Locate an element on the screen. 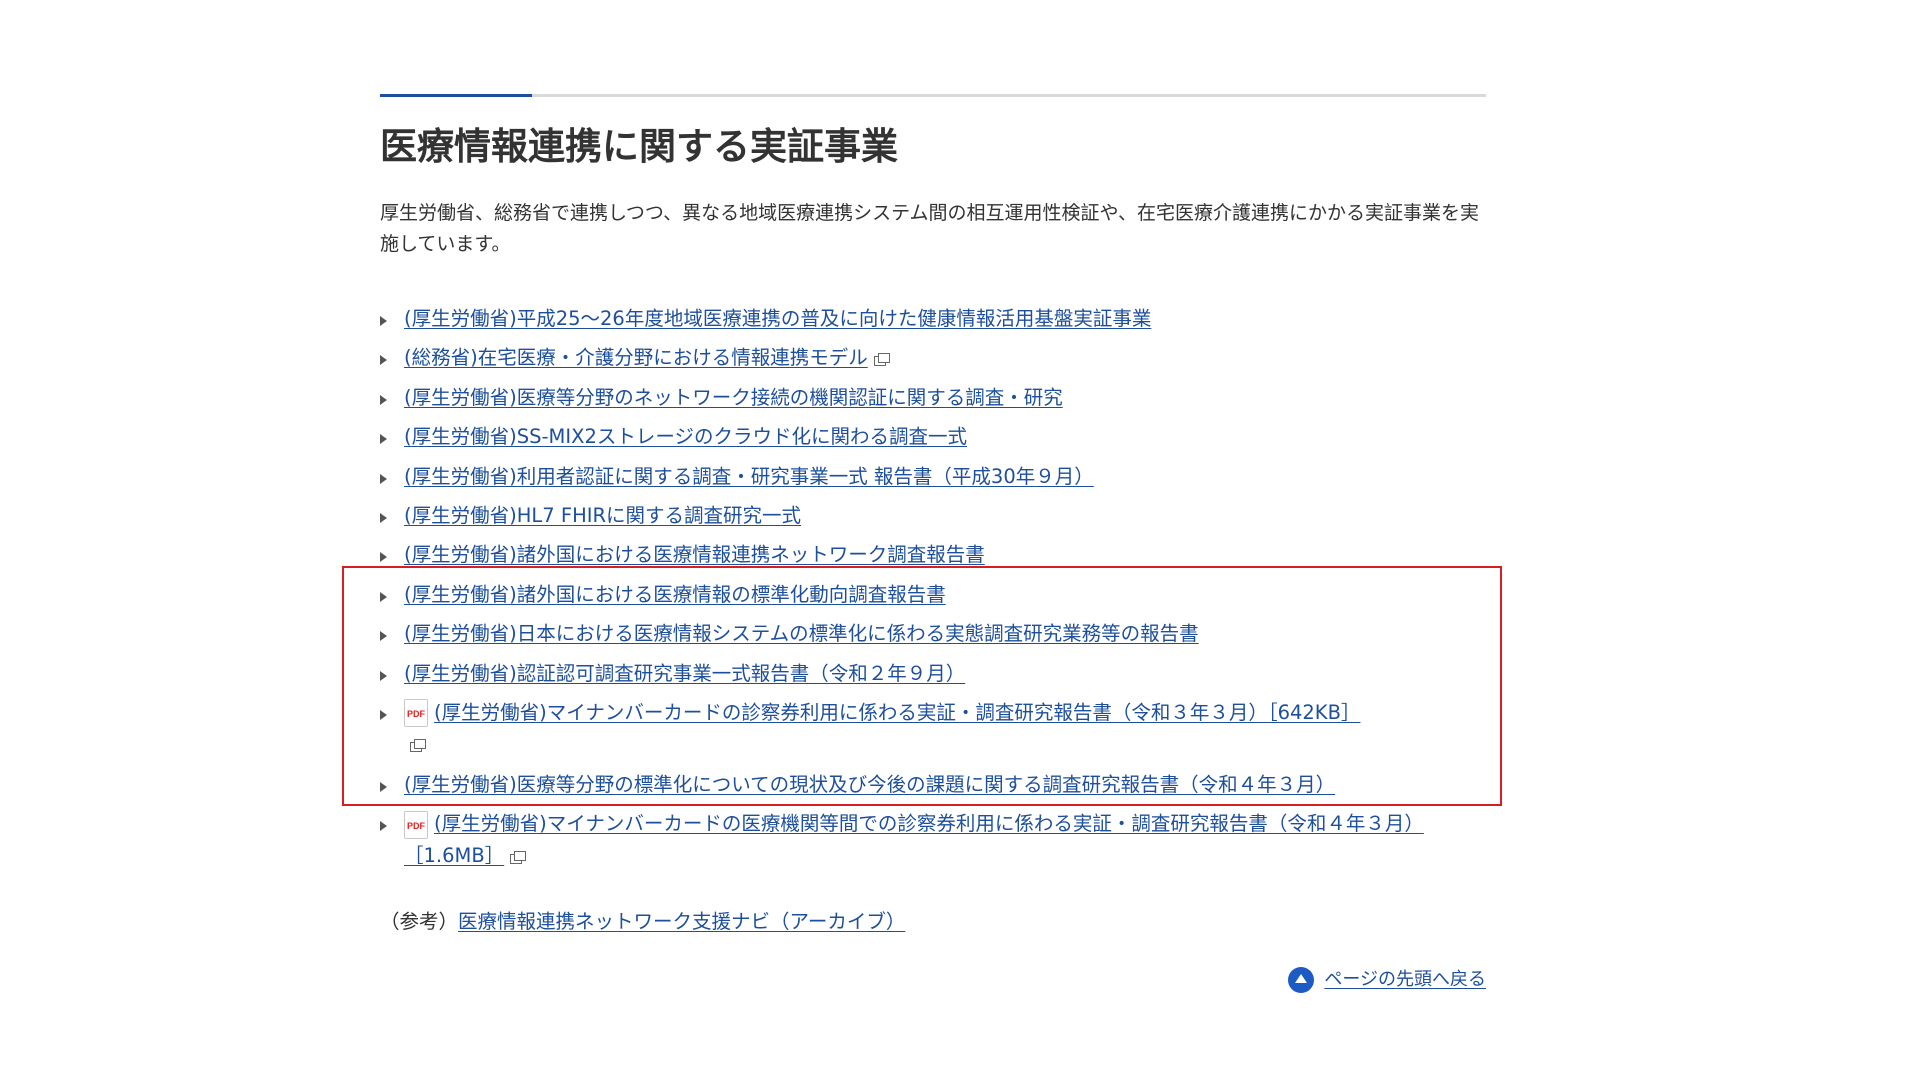 This screenshot has height=1080, width=1920. list-item: (厚生労働省)医療等分野のネットワーク接続の機関認証に関する調査・研究 is located at coordinates (933, 401).